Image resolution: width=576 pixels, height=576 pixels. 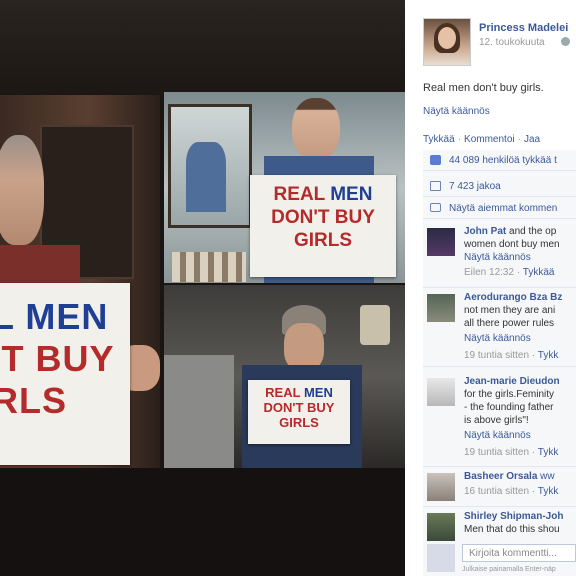 I want to click on background-bed, so click(x=199, y=411).